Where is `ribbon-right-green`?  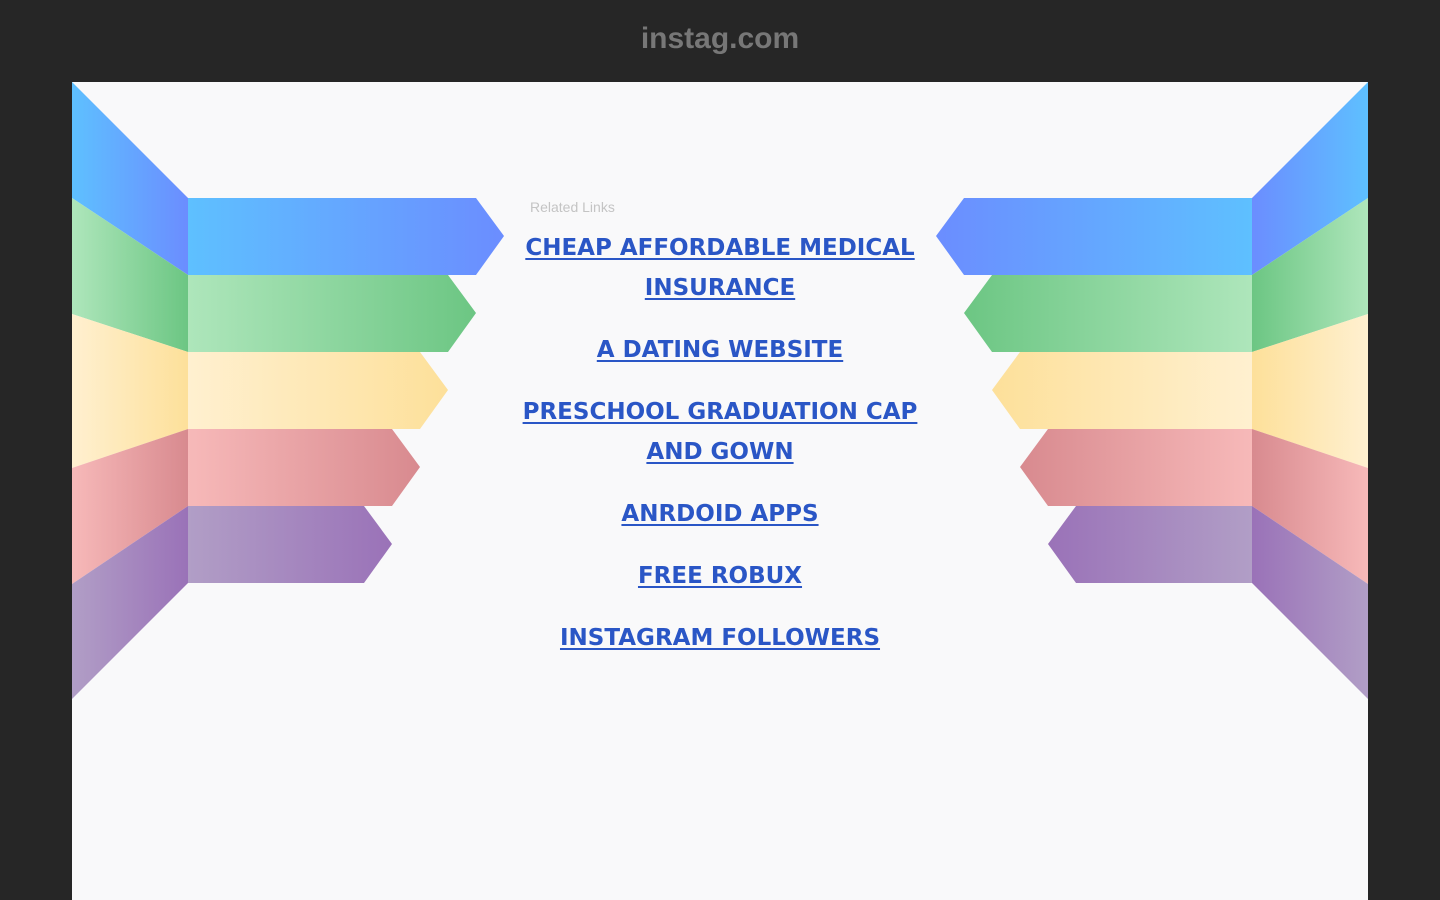
ribbon-right-green is located at coordinates (1108, 313).